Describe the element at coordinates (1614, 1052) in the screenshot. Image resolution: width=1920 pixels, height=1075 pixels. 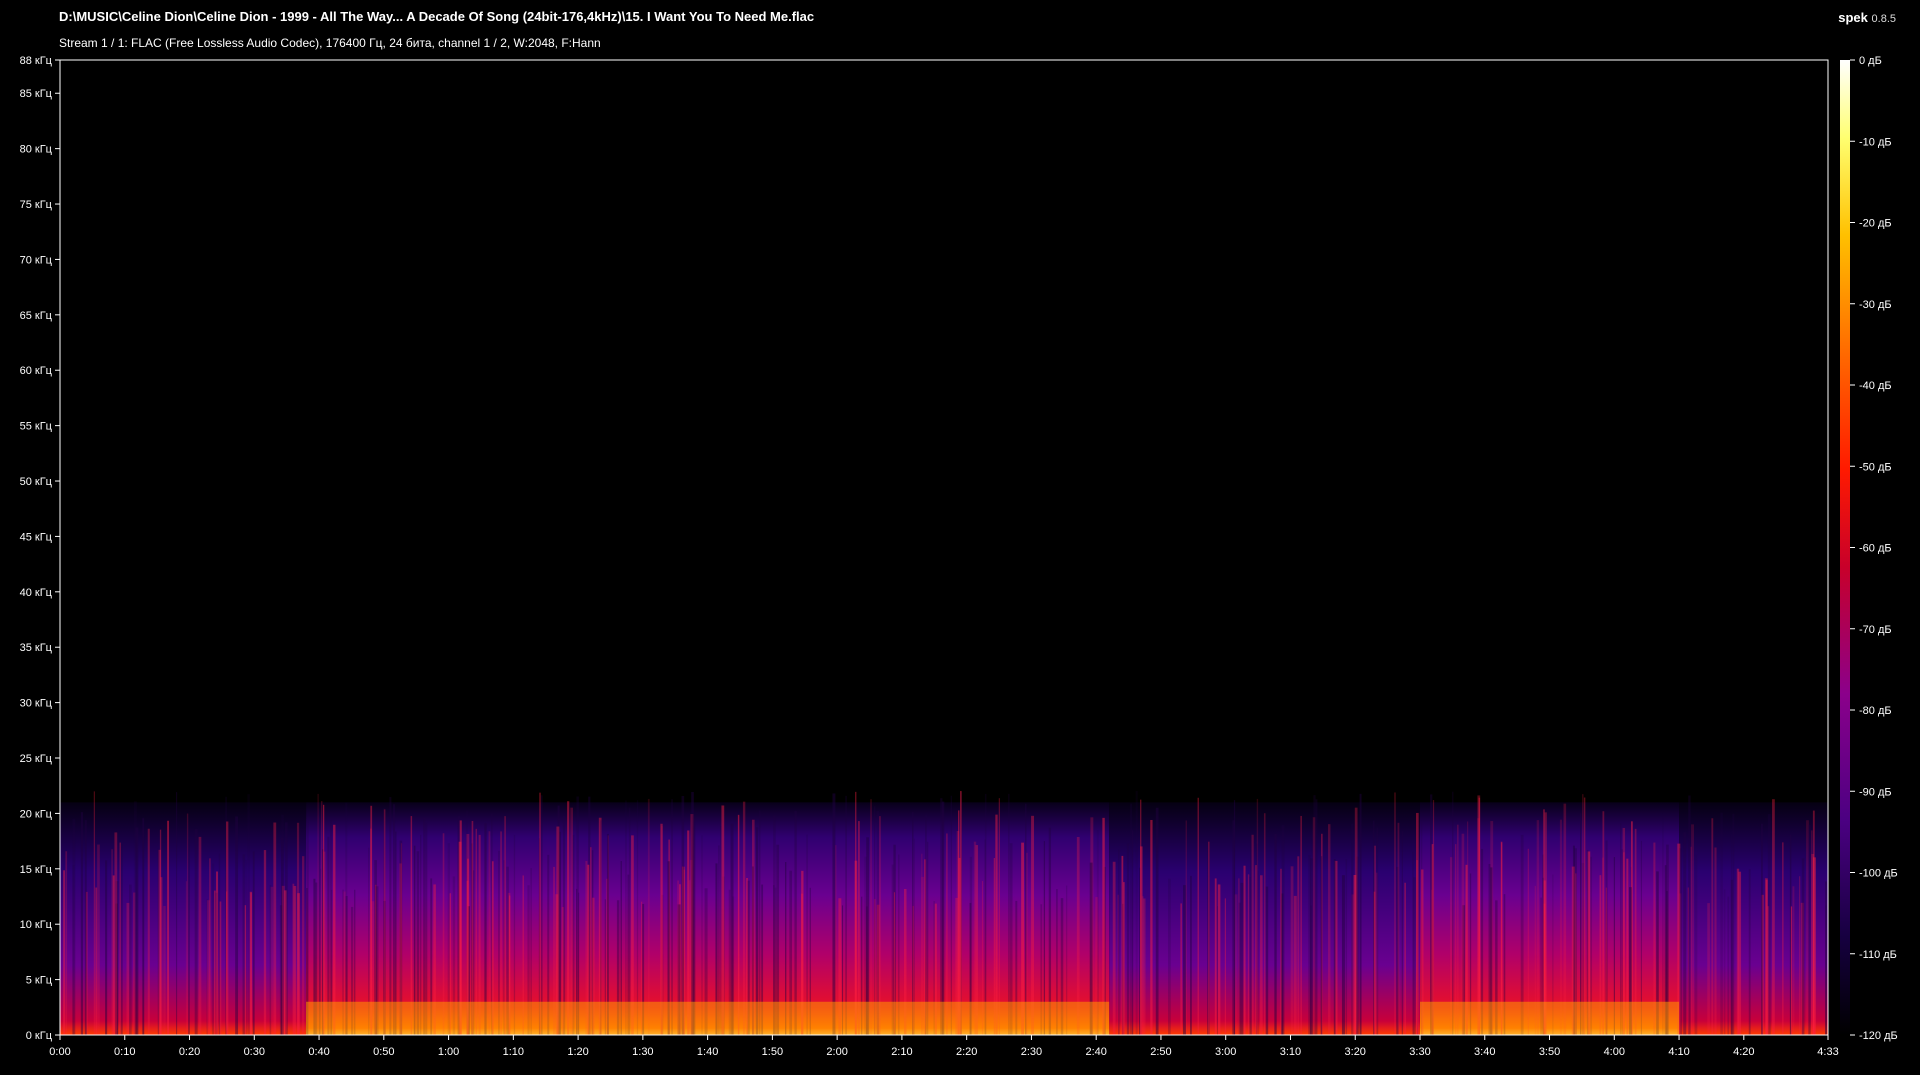
I see `x-tick-label: 4:00` at that location.